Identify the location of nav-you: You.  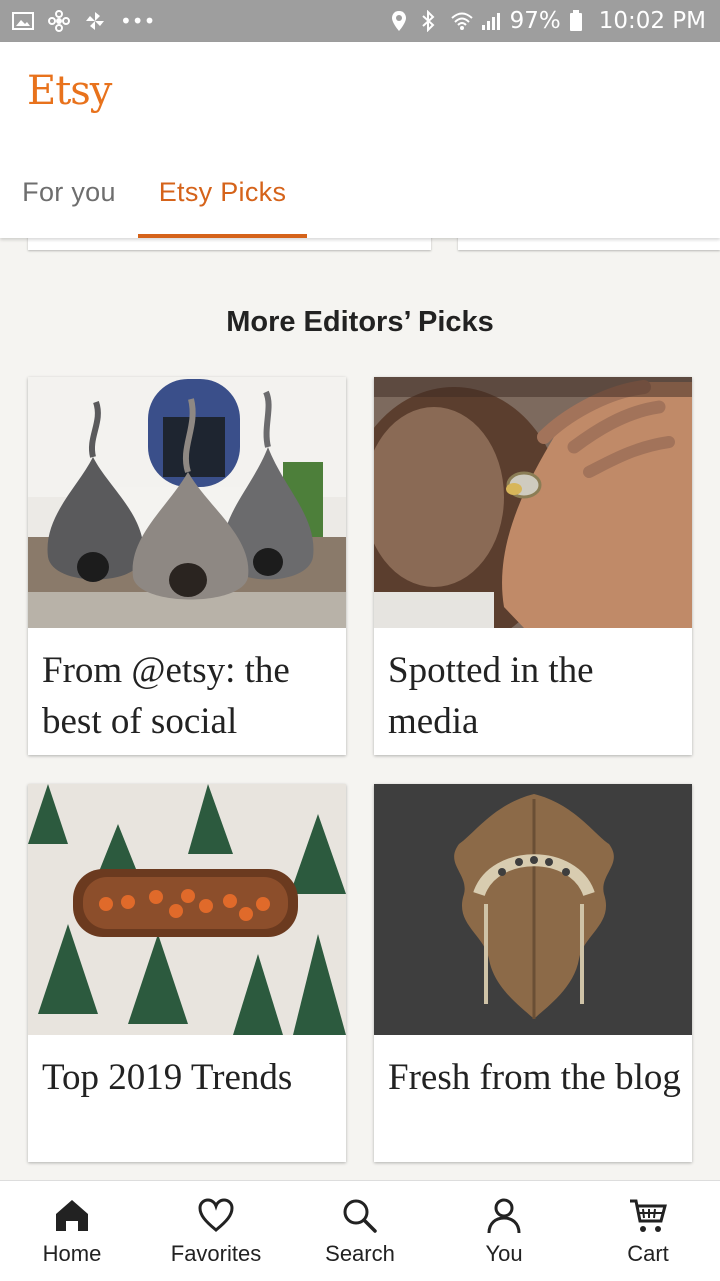
(504, 1231).